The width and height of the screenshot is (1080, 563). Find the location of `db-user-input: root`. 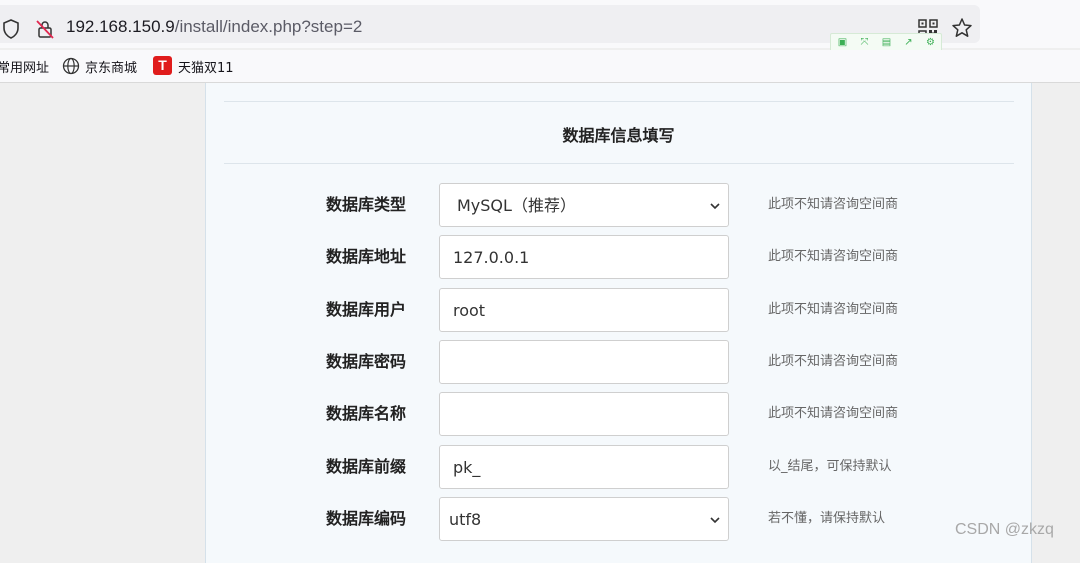

db-user-input: root is located at coordinates (584, 310).